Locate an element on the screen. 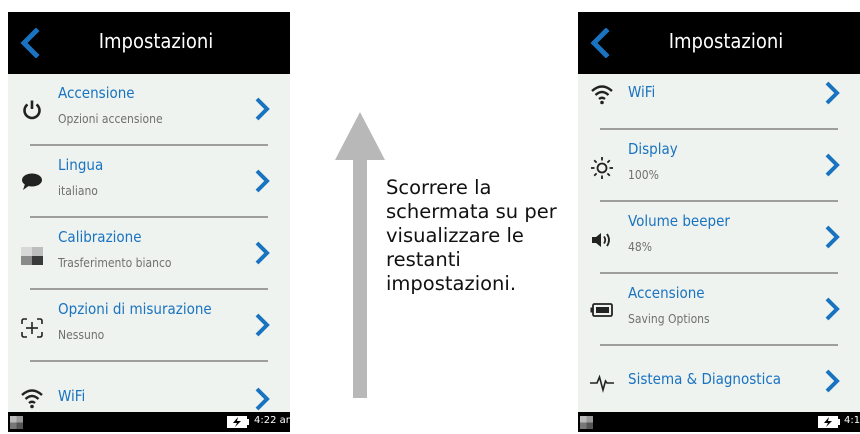 The image size is (860, 434). power-icon is located at coordinates (32, 110).